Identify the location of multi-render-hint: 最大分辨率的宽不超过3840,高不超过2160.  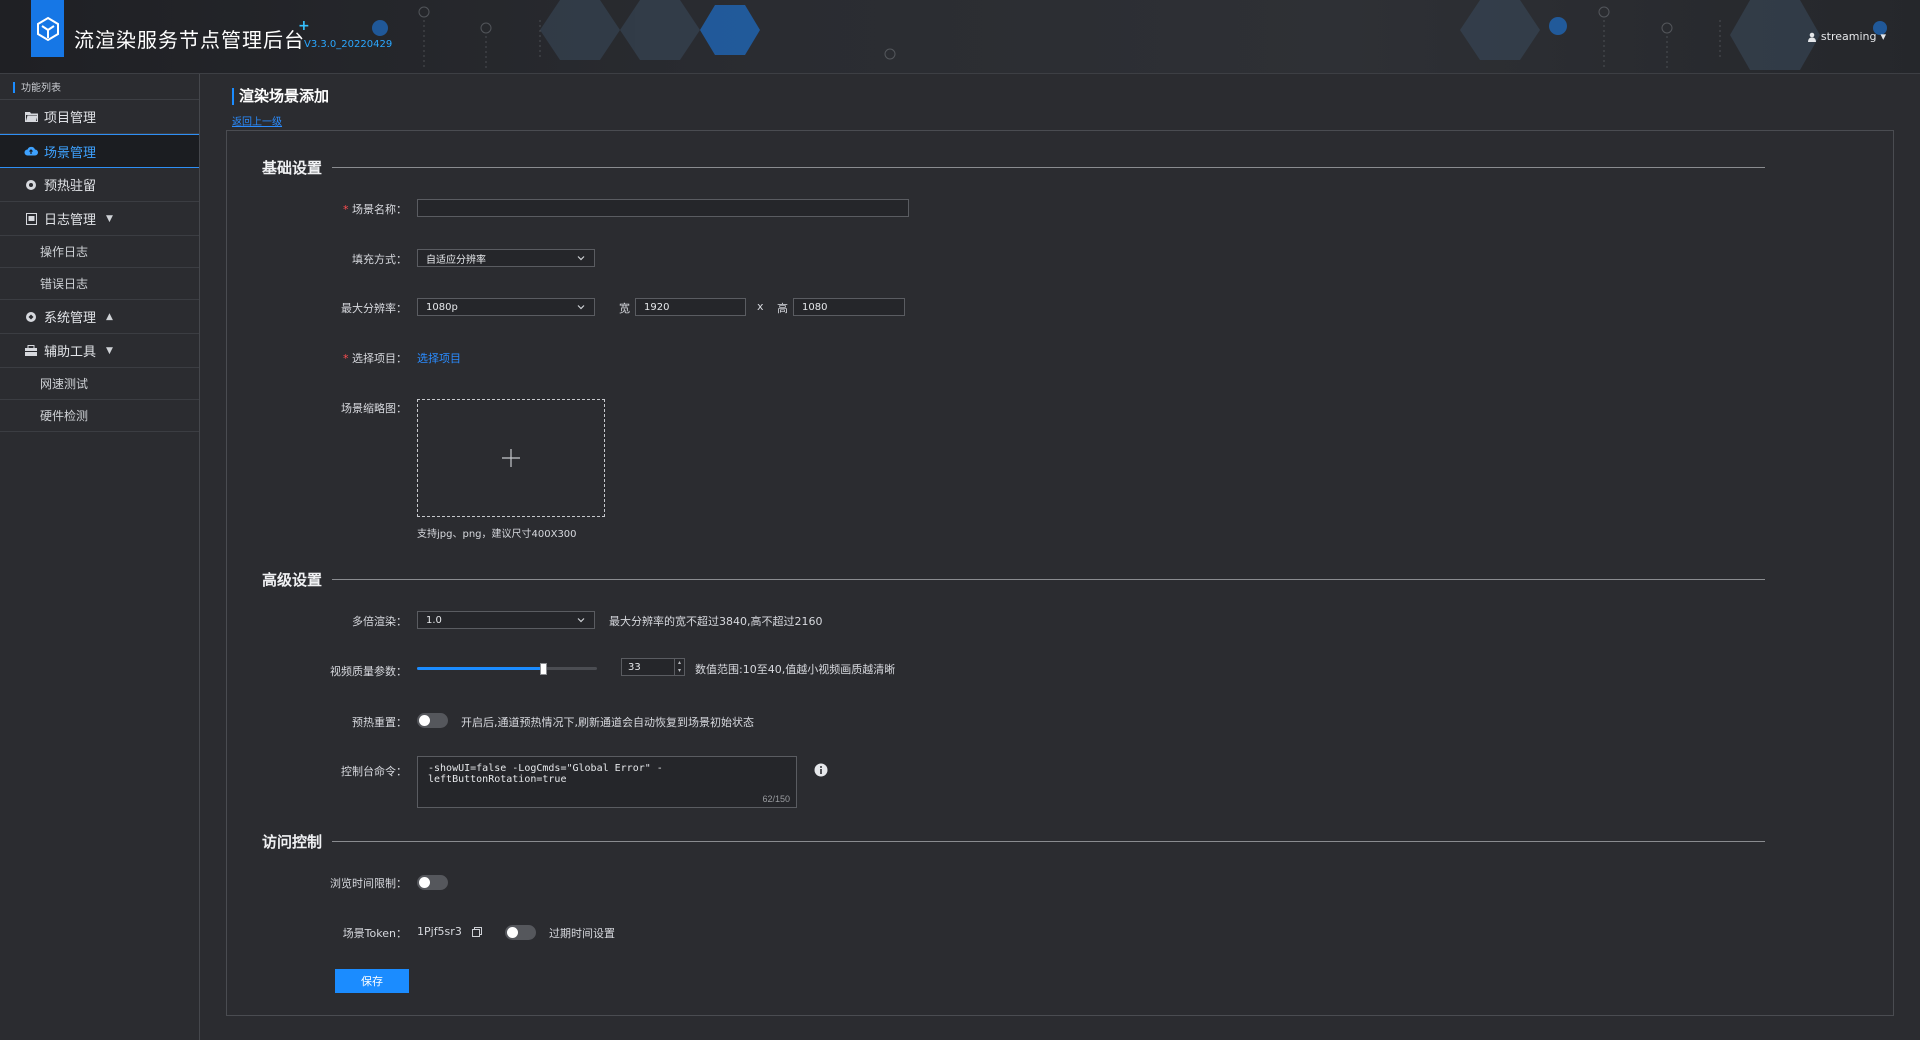
(716, 621).